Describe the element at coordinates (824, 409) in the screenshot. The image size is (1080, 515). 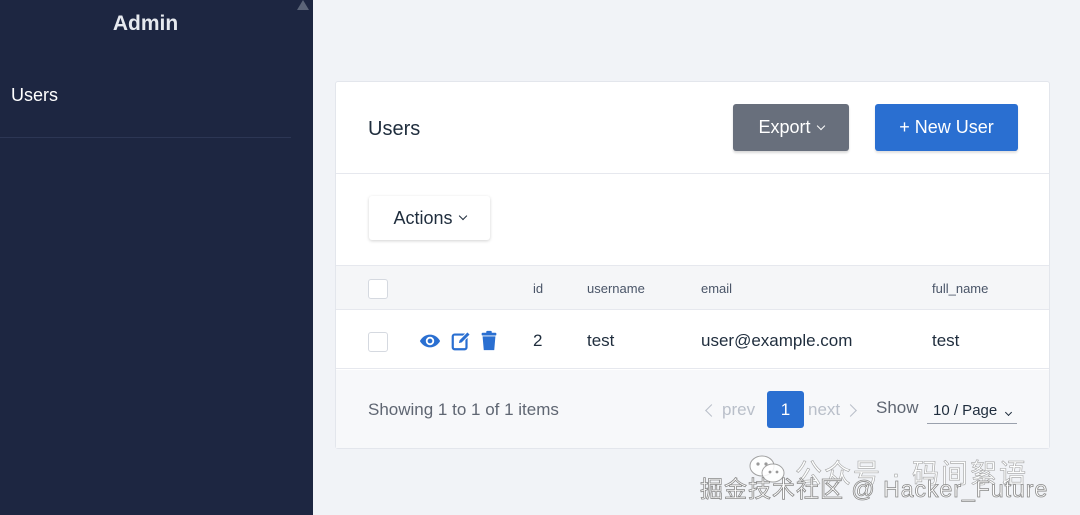
I see `next-label: next` at that location.